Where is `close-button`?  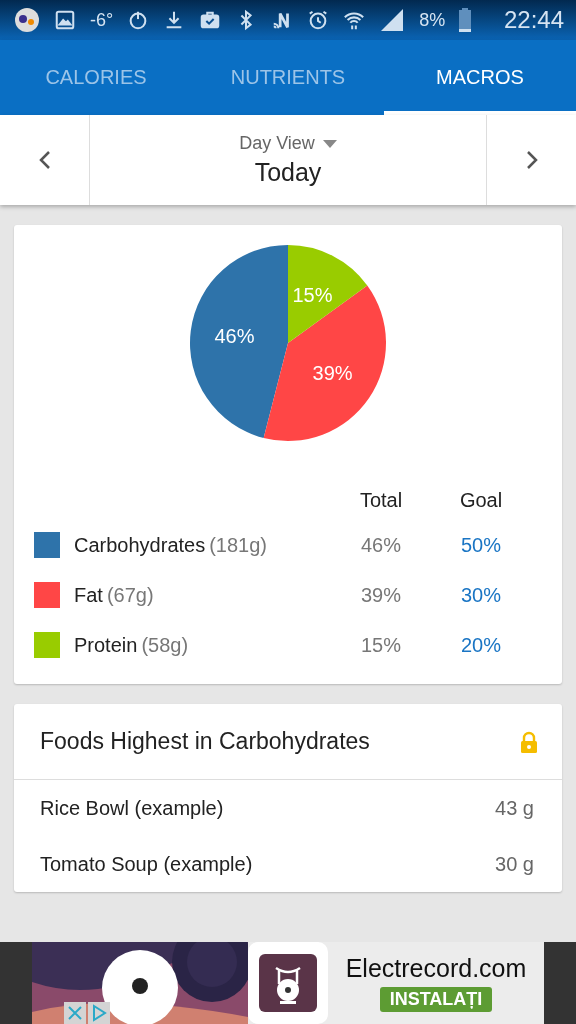 close-button is located at coordinates (75, 1013).